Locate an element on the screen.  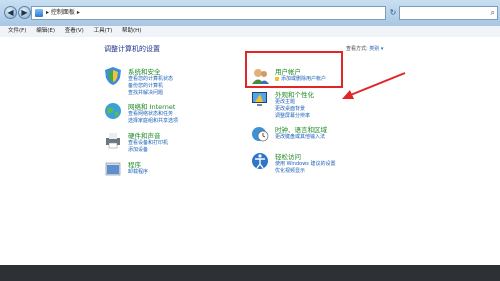
address-field: ▸ 控制面板 ▸ is located at coordinates (208, 13).